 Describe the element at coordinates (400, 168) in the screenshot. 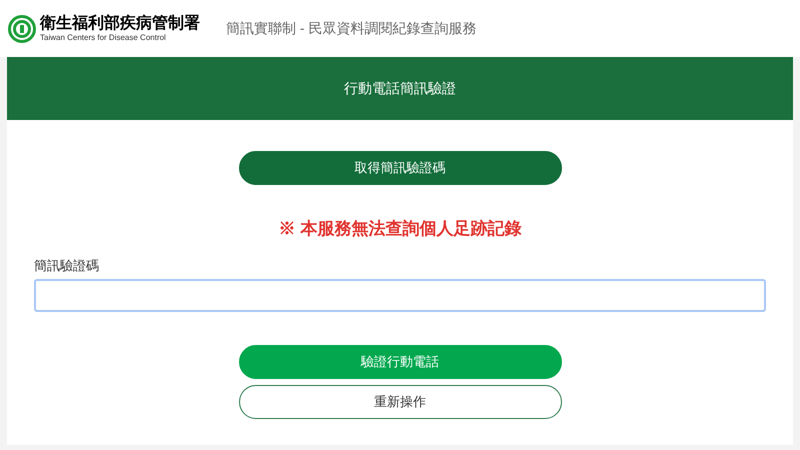

I see `action-button: 取得簡訊驗證碼` at that location.